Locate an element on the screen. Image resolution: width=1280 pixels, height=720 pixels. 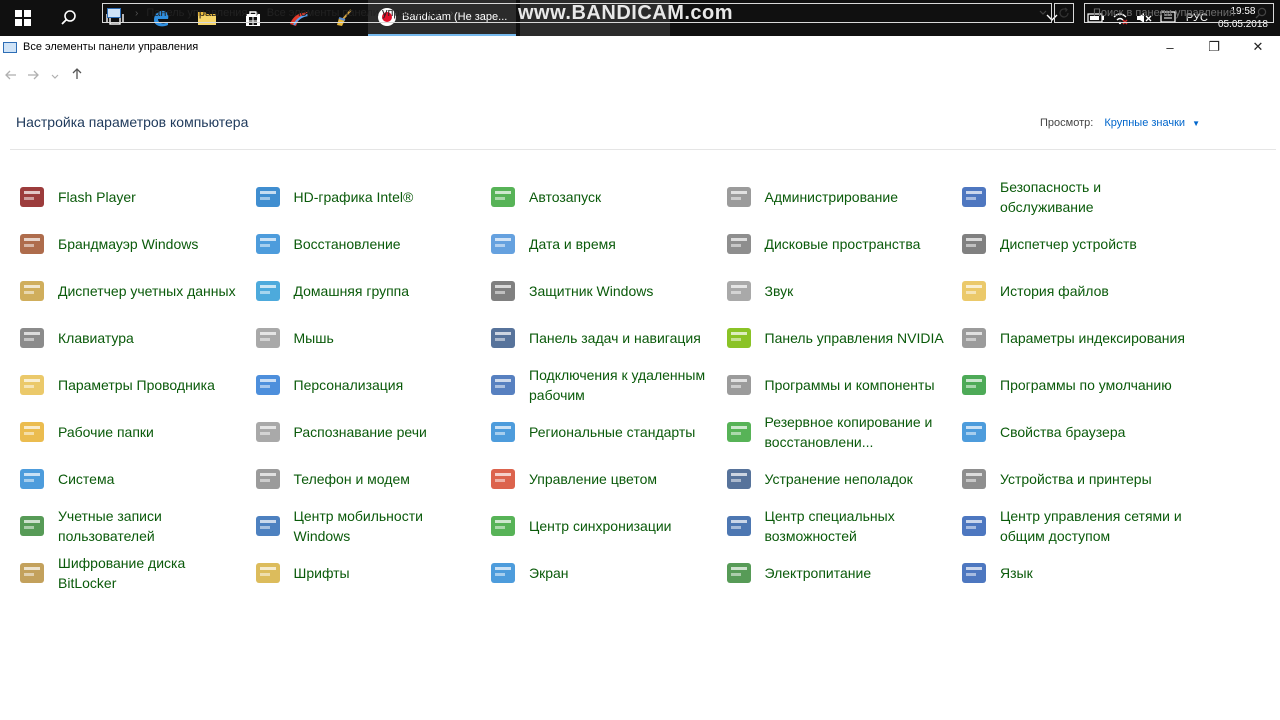
window-title: Все элементы панели управления is located at coordinates (111, 47).